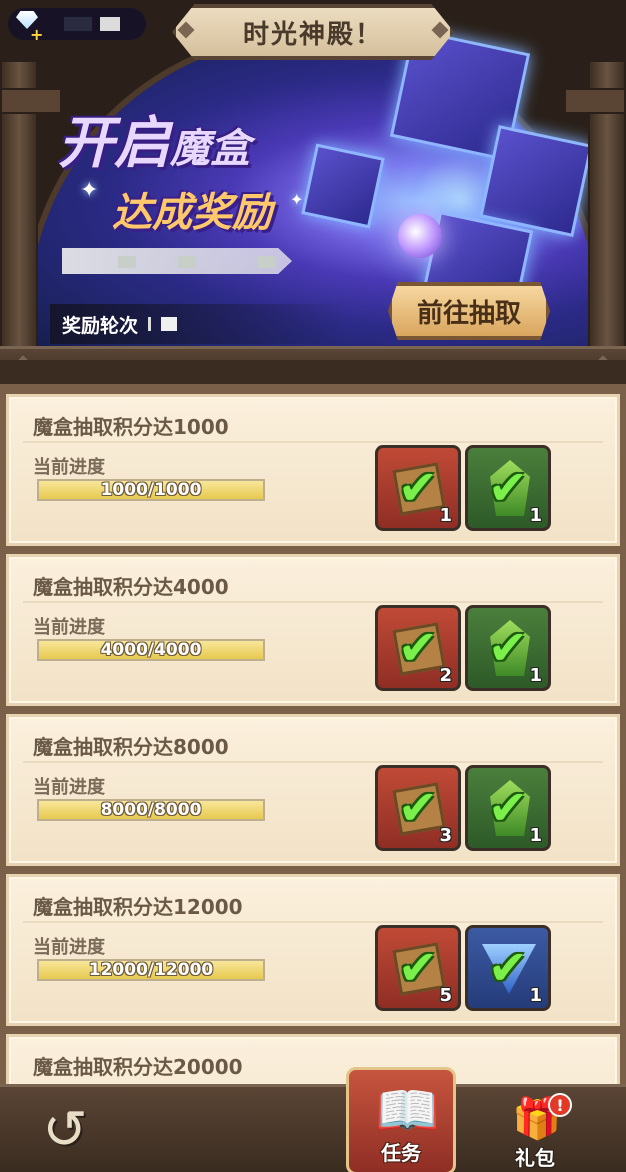  Describe the element at coordinates (154, 143) in the screenshot. I see `headline-main: 开启魔盒` at that location.